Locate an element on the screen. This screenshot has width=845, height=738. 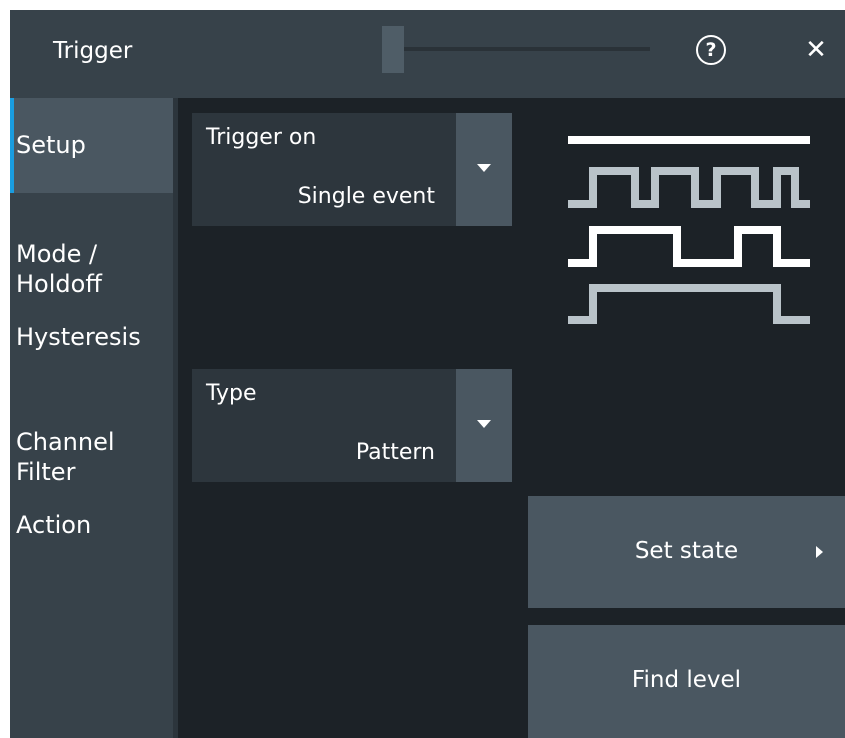
type-dropdown-button is located at coordinates (484, 425).